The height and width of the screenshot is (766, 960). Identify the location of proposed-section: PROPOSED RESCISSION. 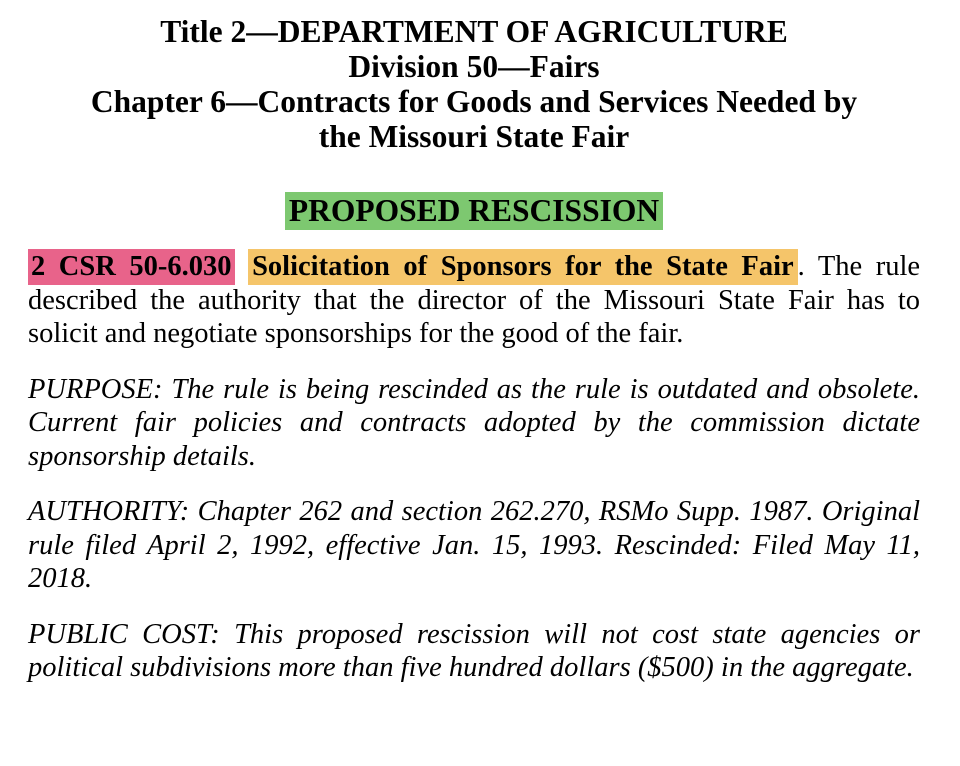
(474, 212).